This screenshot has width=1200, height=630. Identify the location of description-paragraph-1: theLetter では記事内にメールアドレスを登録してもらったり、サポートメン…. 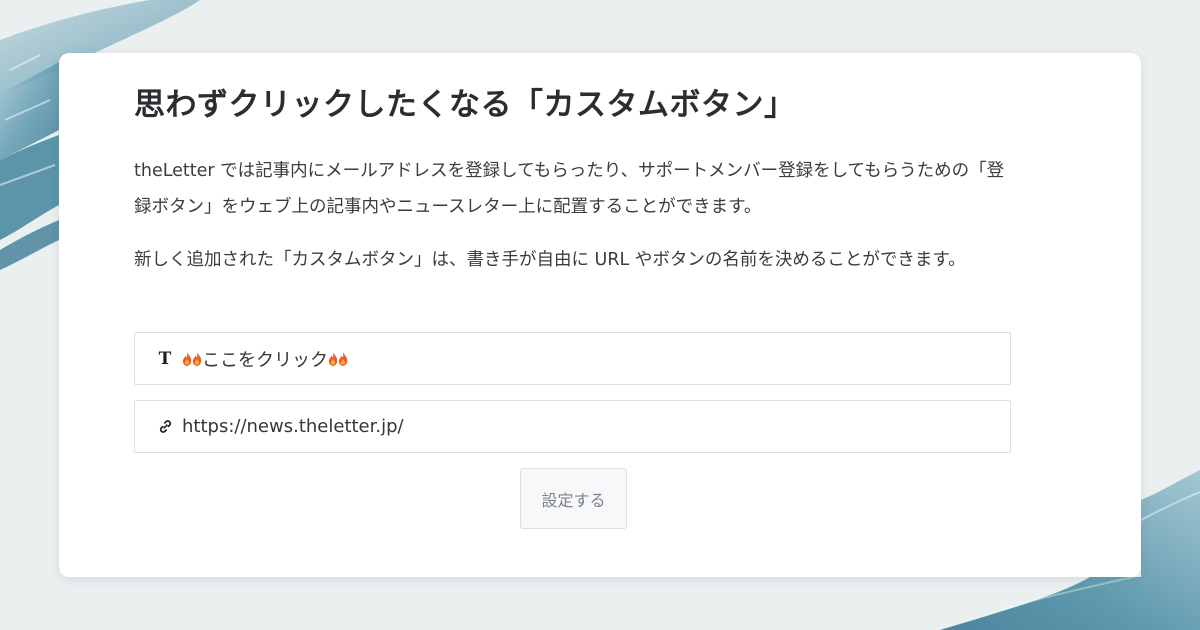
(569, 189).